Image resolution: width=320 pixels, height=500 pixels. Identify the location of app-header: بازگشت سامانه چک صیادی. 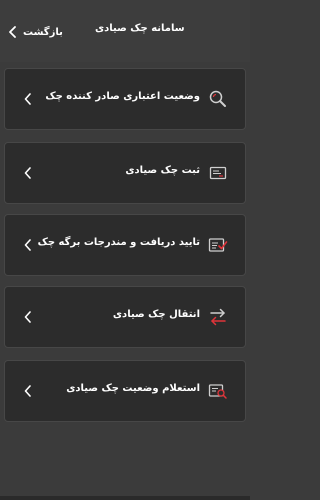
(125, 31).